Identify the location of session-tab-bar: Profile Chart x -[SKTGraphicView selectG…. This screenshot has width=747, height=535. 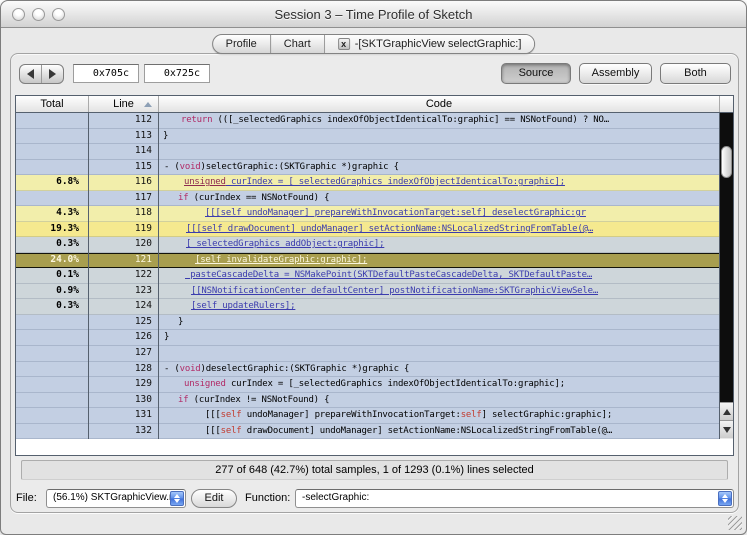
(373, 44).